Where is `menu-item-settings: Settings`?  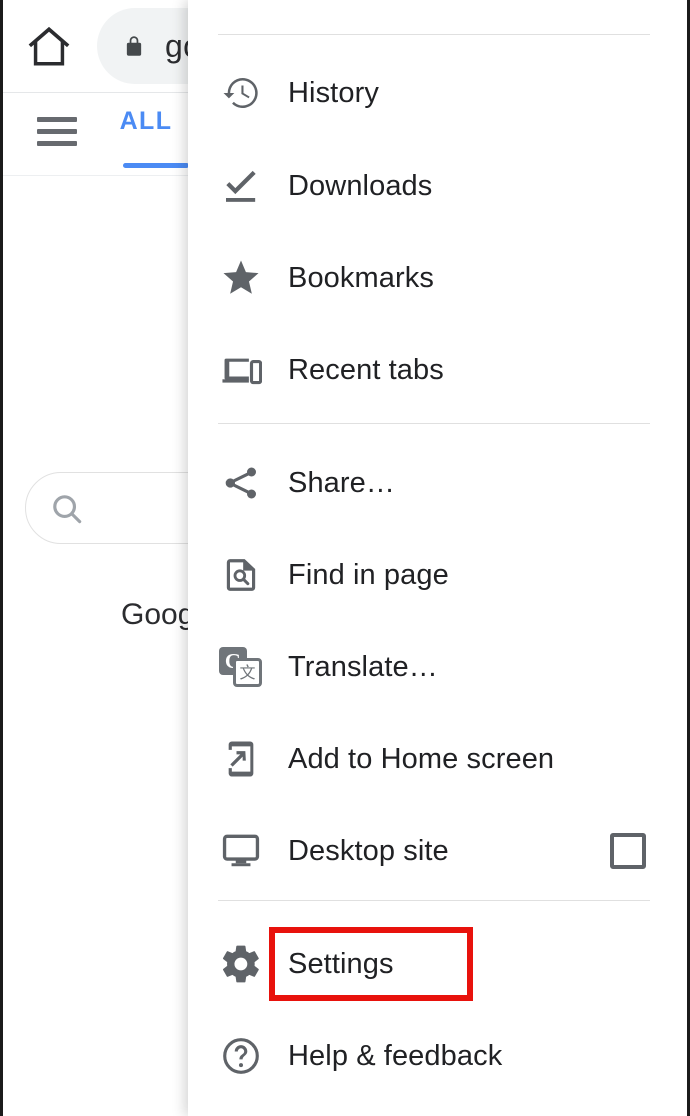 menu-item-settings: Settings is located at coordinates (437, 964).